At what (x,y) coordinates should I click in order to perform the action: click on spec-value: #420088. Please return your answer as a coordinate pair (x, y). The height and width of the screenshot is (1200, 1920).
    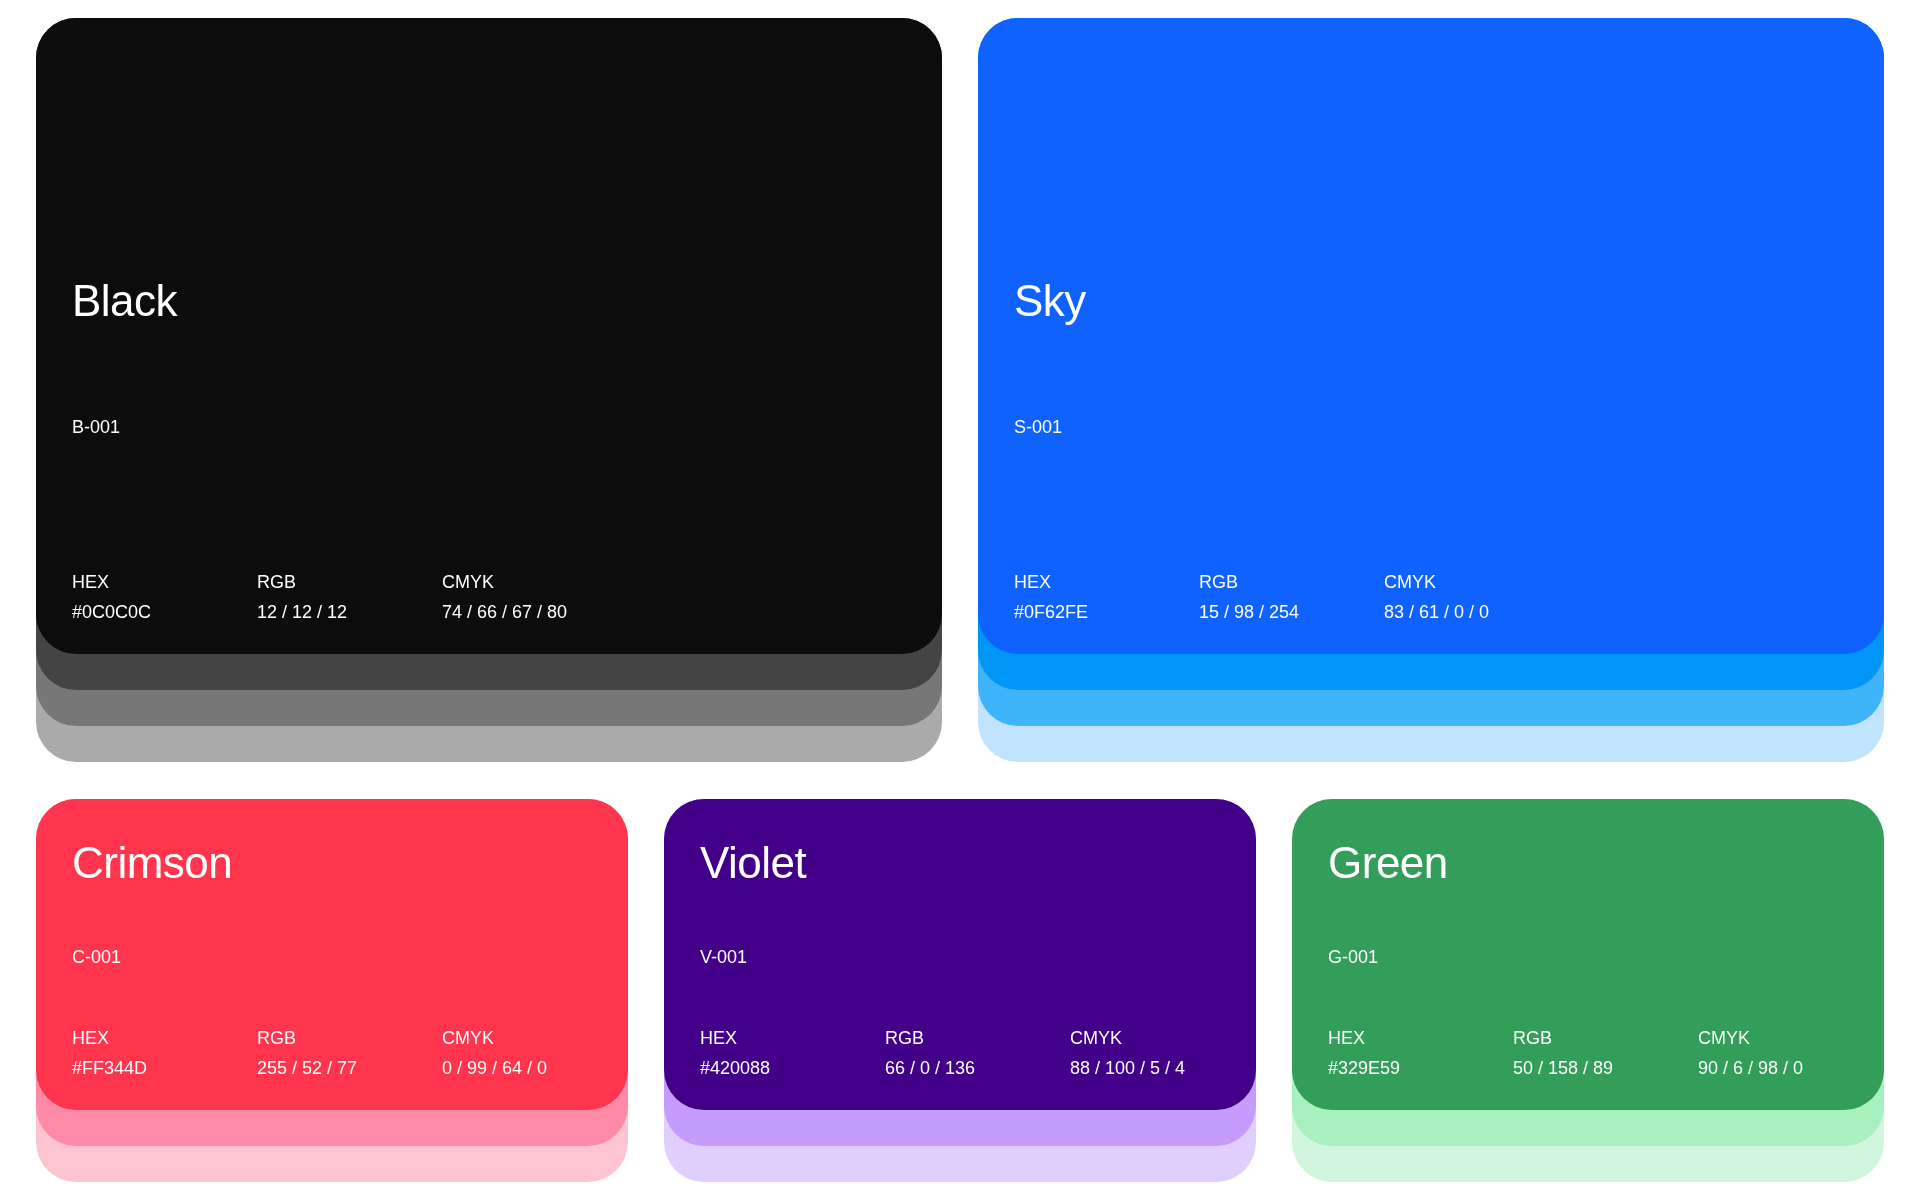
    Looking at the image, I should click on (735, 1068).